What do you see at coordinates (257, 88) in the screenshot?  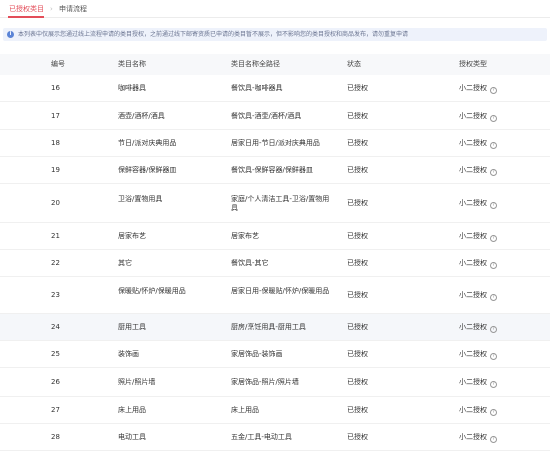 I see `row-category-path: 餐饮具-咖啡器具` at bounding box center [257, 88].